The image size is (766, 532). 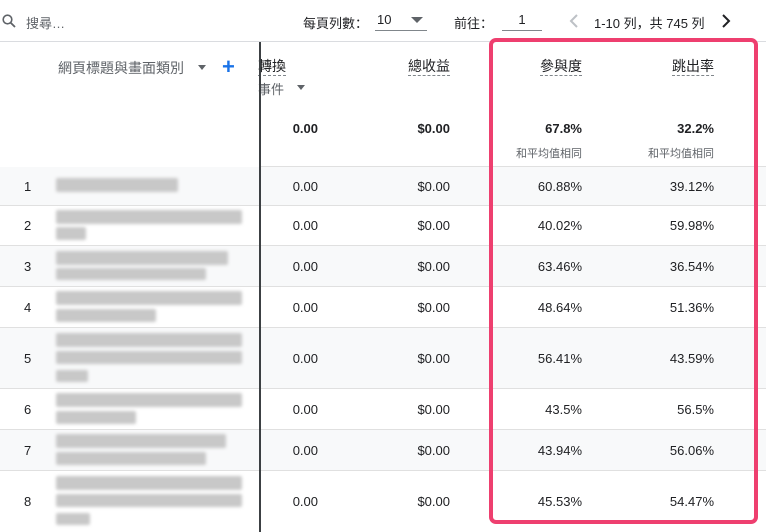 I want to click on conversions-event-selector: 事件, so click(x=271, y=88).